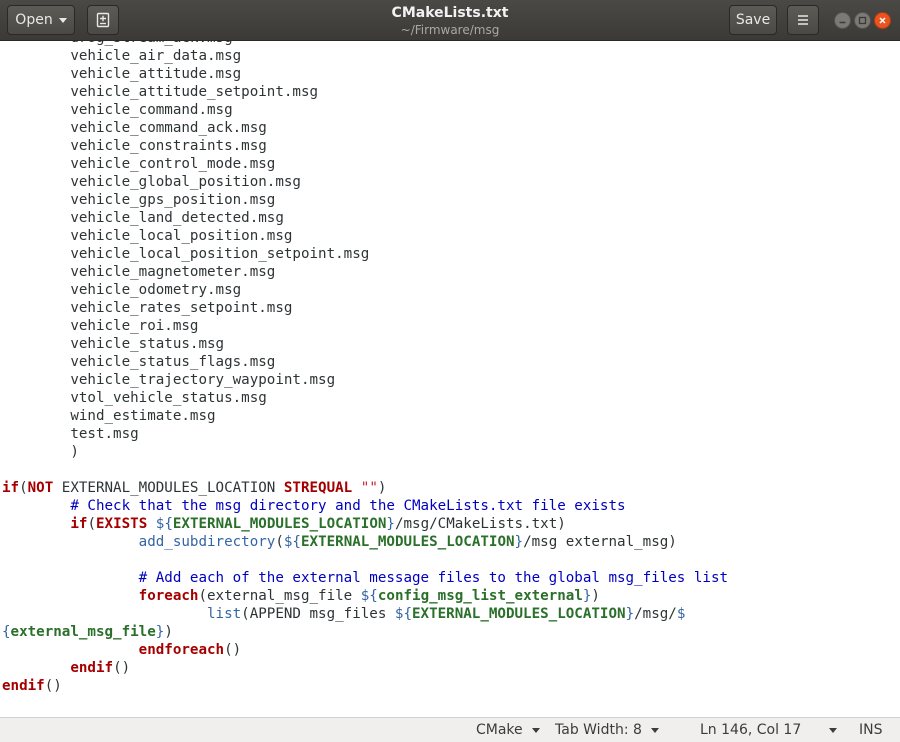 The height and width of the screenshot is (742, 900). Describe the element at coordinates (100, 326) in the screenshot. I see `code-token: vehicle_roi.msg` at that location.